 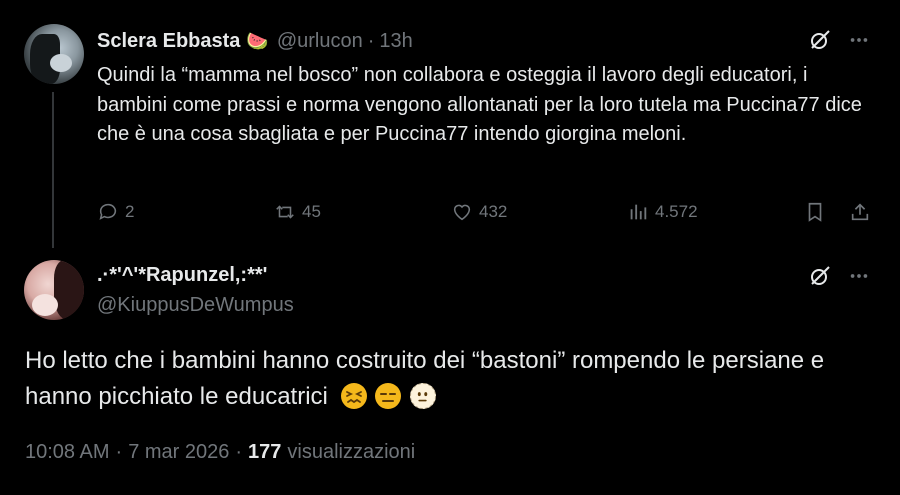 I want to click on handle: @KiuppusDeWumpus, so click(x=195, y=305).